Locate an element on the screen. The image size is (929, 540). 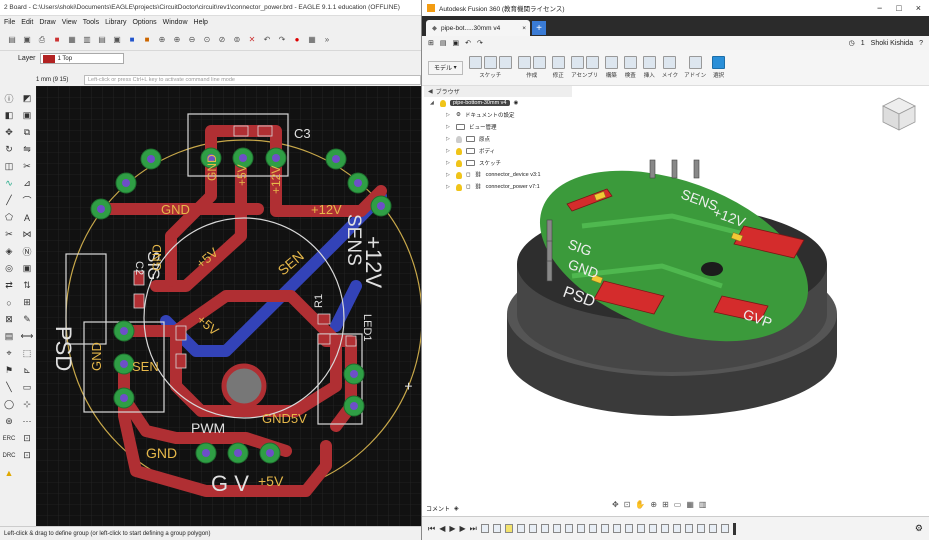
ripup-icon: ⊿ is located at coordinates (27, 183).